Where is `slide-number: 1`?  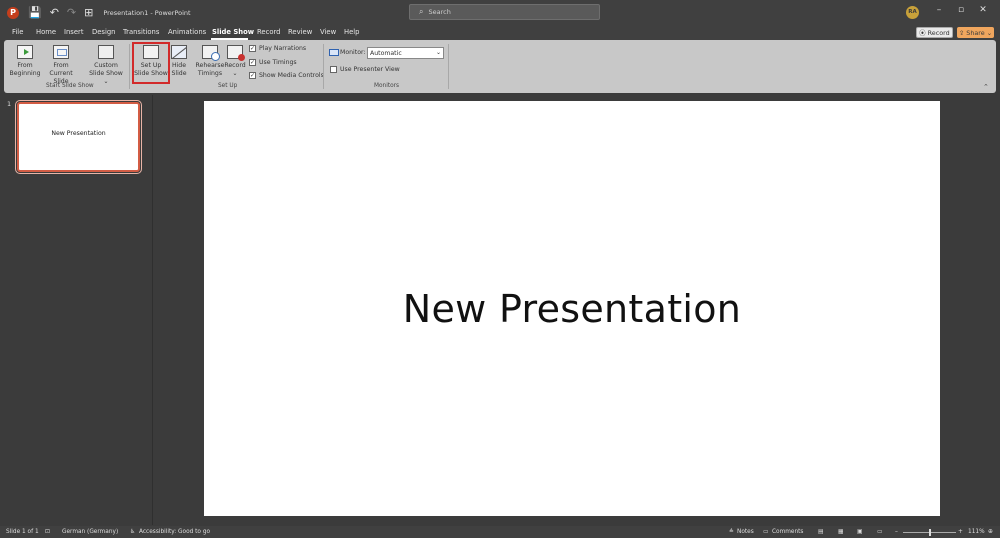 slide-number: 1 is located at coordinates (9, 104).